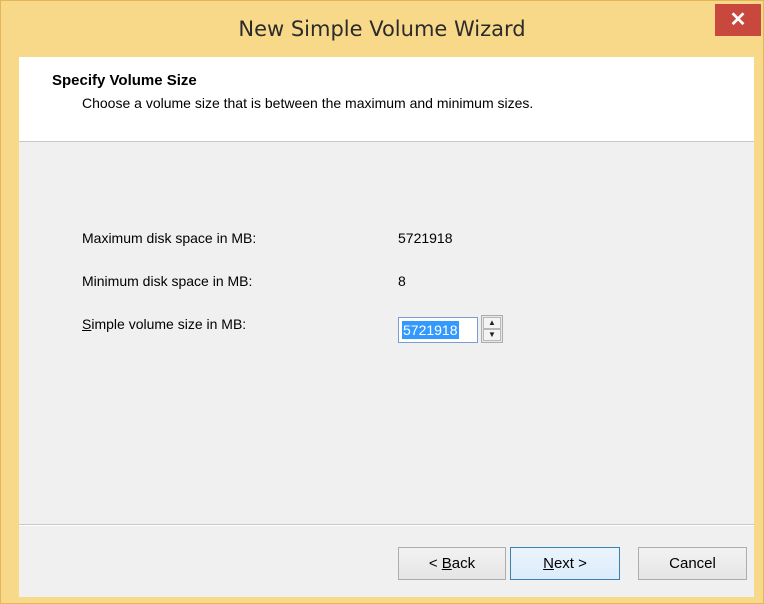 The image size is (764, 604). What do you see at coordinates (446, 563) in the screenshot?
I see `back-button-accelerator: B` at bounding box center [446, 563].